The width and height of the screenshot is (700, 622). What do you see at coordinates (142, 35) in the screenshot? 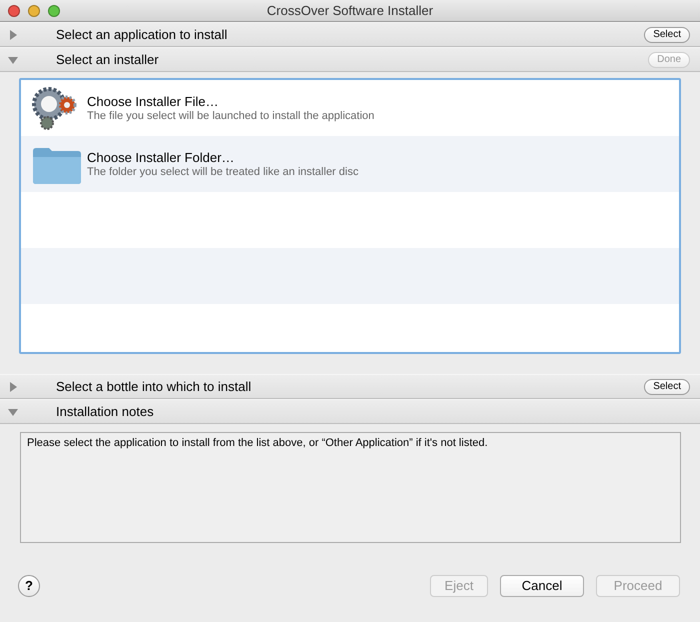
I see `section-title: Select an application to install` at bounding box center [142, 35].